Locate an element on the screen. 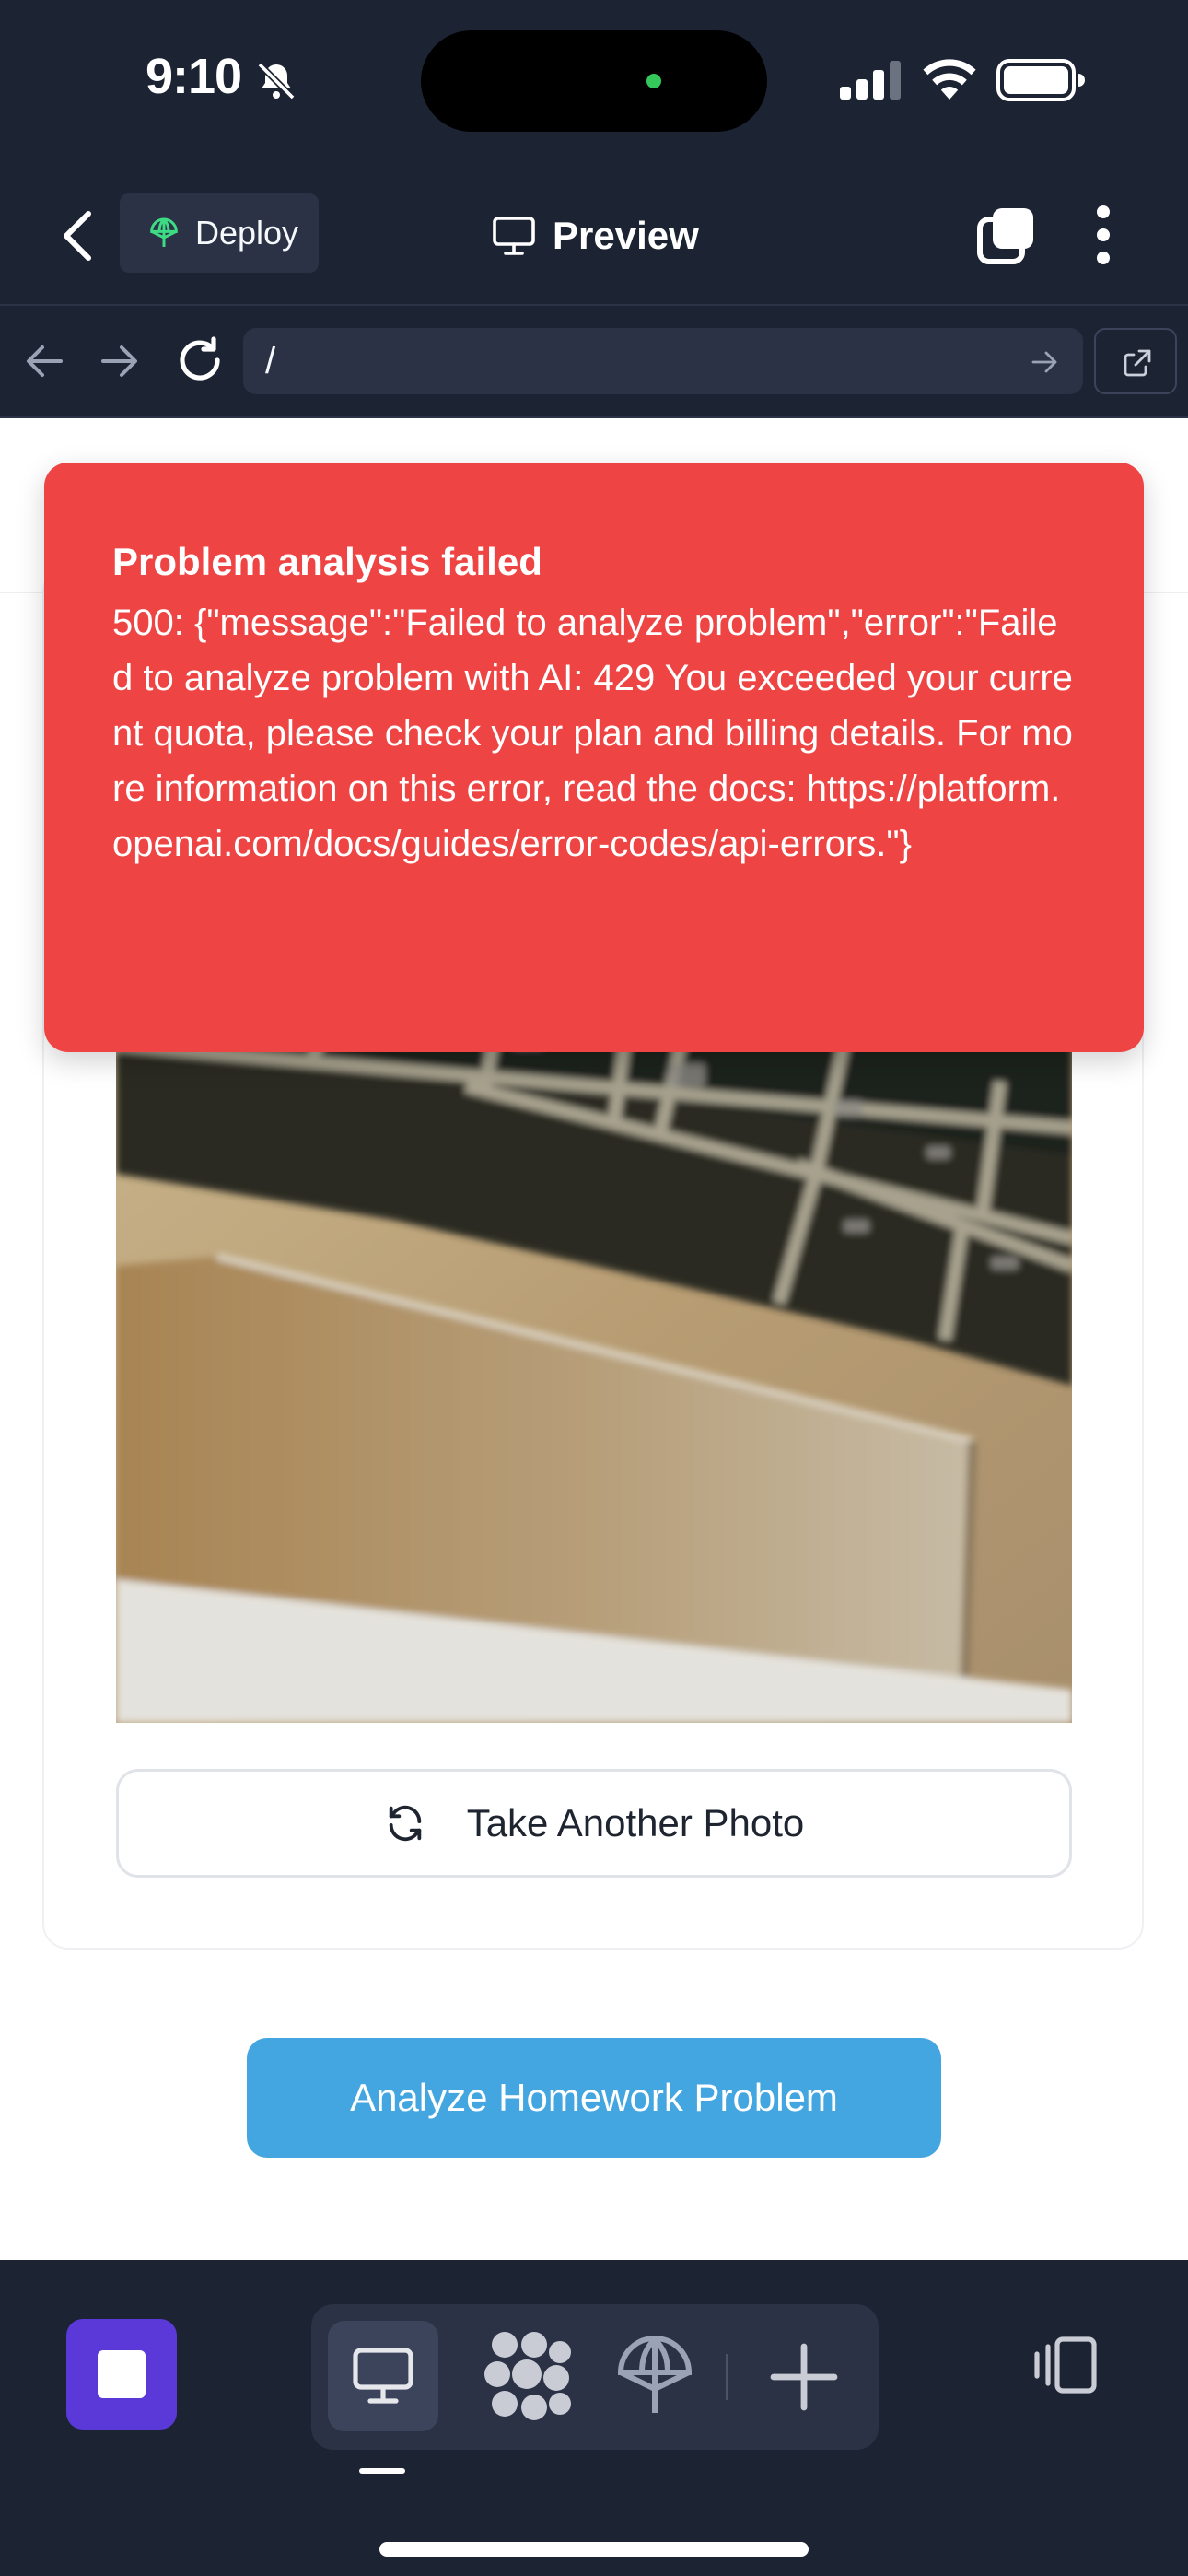 This screenshot has height=2576, width=1188. take-another-photo-button: Take Another Photo is located at coordinates (594, 1823).